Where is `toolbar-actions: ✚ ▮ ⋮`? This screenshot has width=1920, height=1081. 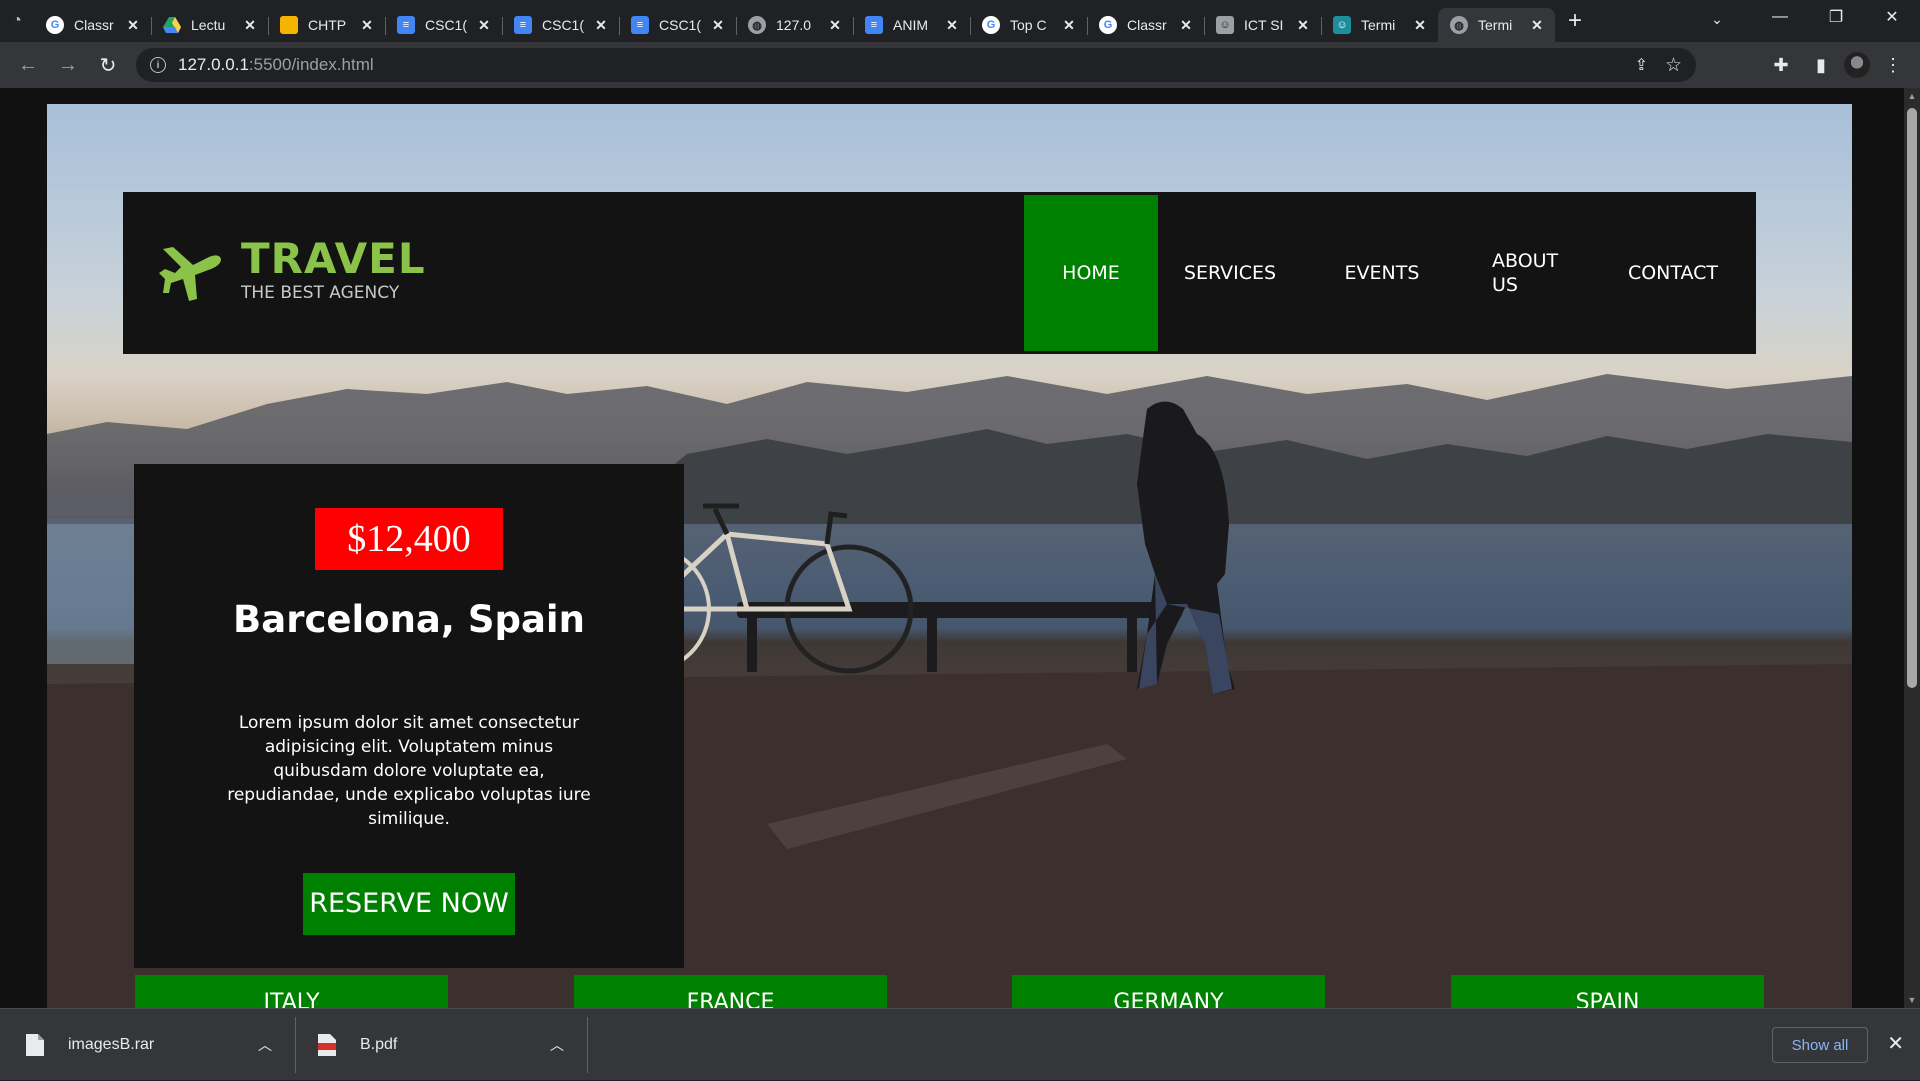 toolbar-actions: ✚ ▮ ⋮ is located at coordinates (1837, 65).